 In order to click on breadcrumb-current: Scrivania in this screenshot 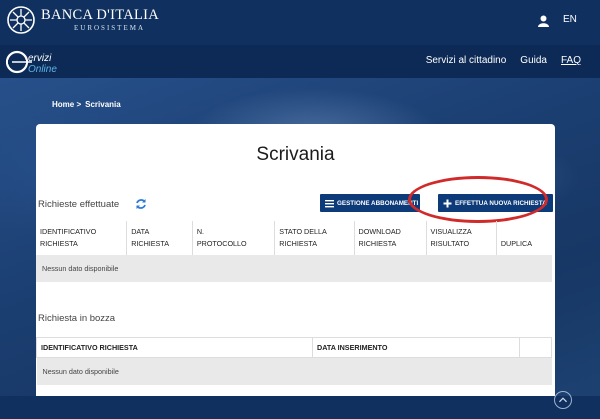, I will do `click(103, 104)`.